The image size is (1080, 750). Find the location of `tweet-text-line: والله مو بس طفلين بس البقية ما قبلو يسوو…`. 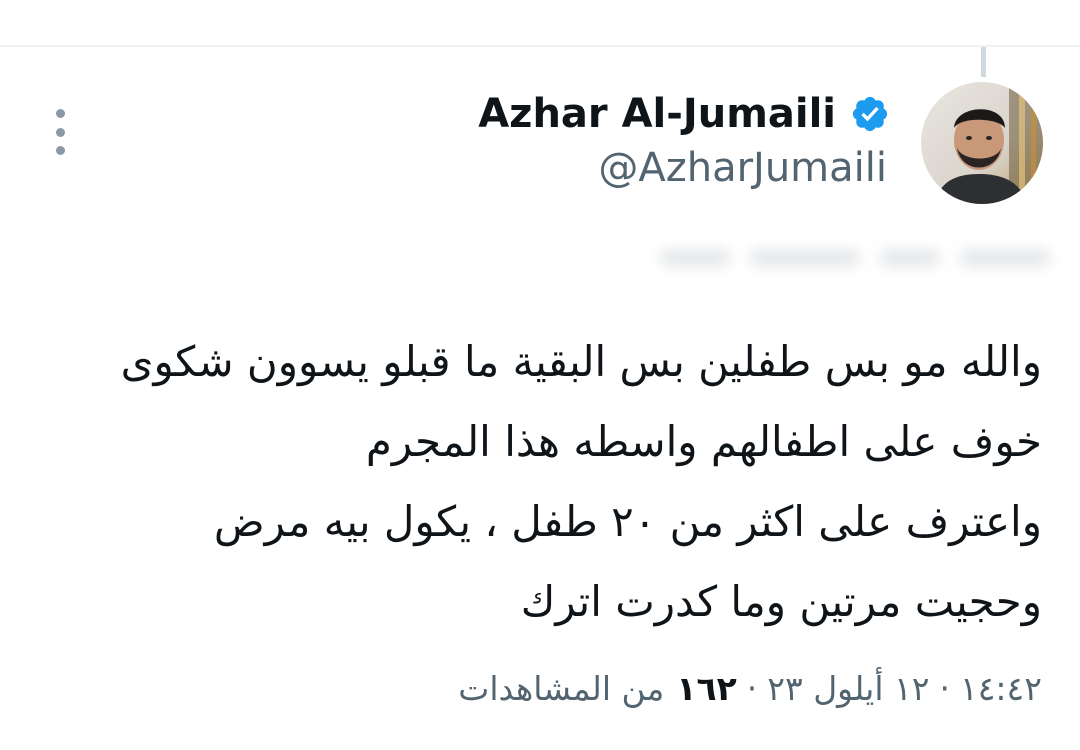

tweet-text-line: والله مو بس طفلين بس البقية ما قبلو يسوو… is located at coordinates (581, 361).